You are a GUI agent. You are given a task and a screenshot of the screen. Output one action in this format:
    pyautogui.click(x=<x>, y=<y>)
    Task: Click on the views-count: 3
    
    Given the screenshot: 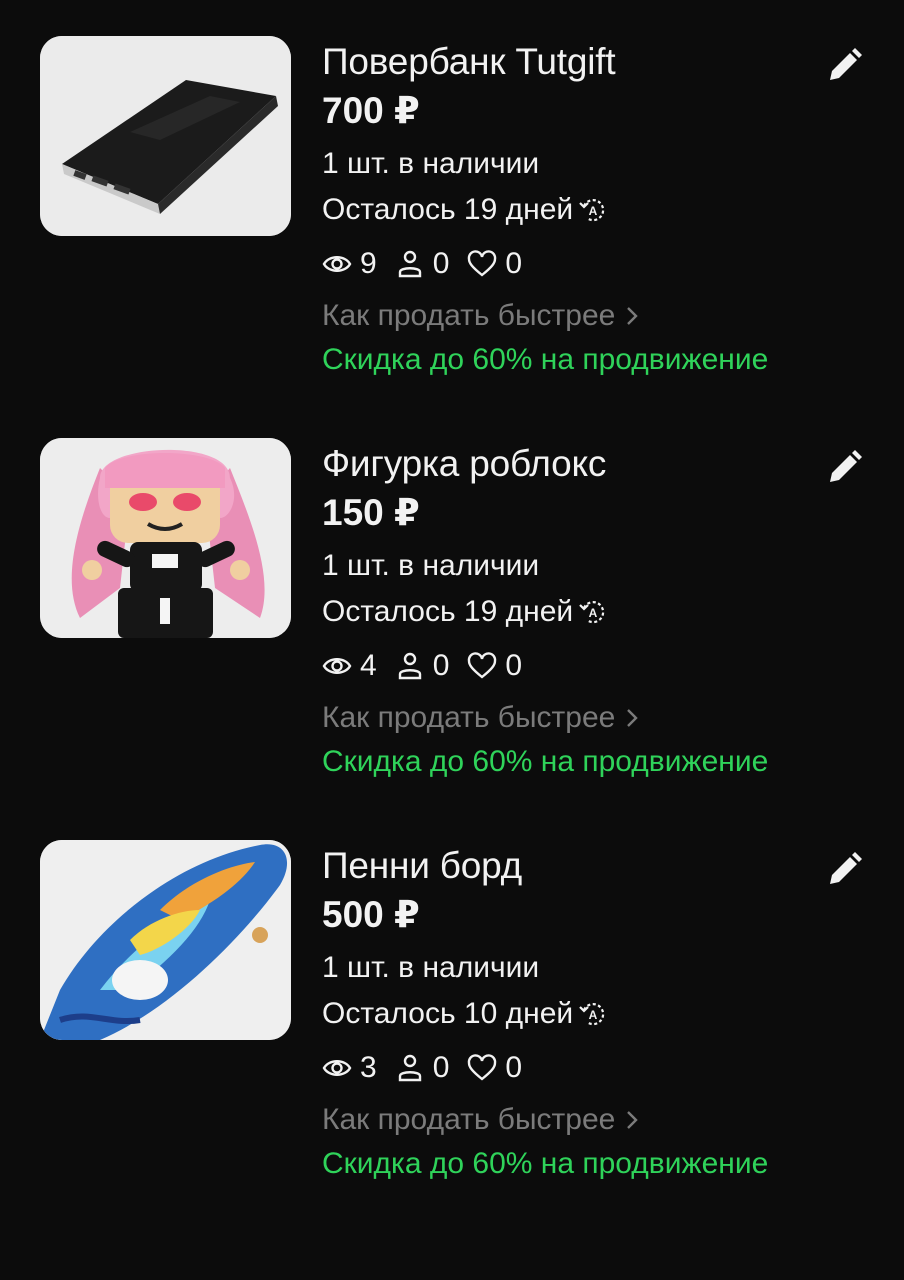 What is the action you would take?
    pyautogui.click(x=368, y=1067)
    